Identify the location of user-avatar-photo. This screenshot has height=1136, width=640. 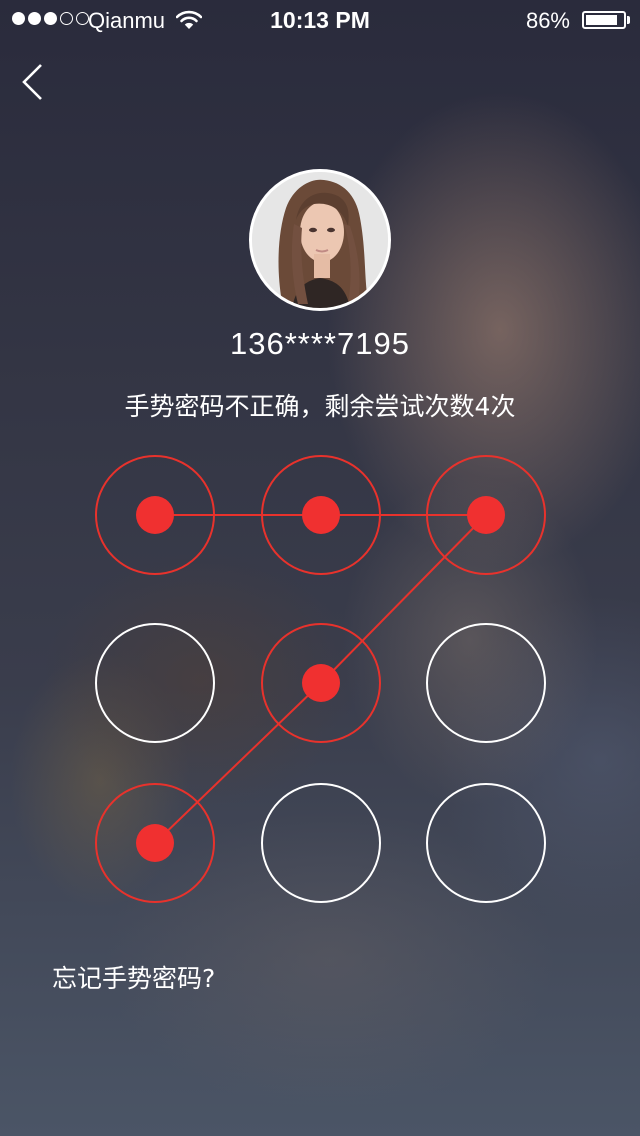
(320, 240).